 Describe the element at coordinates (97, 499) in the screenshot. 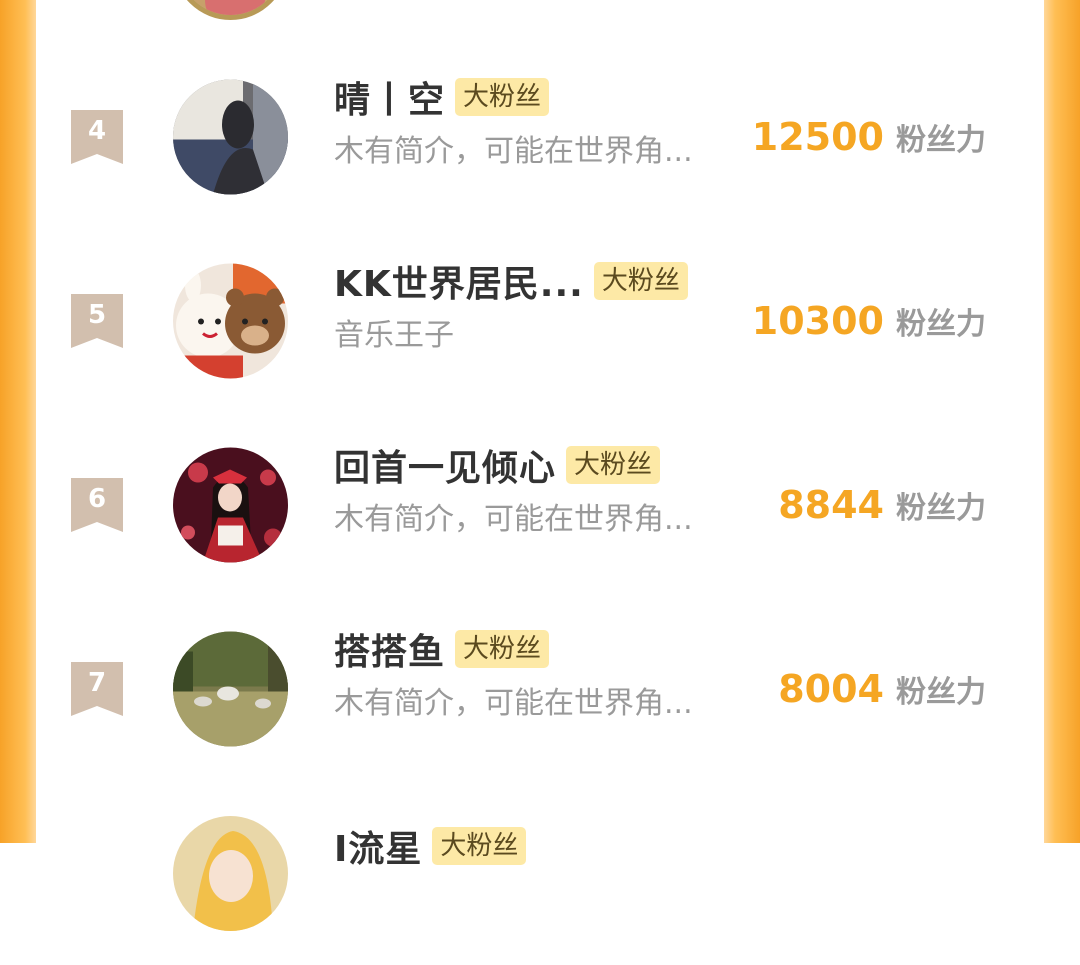

I see `rank-number: 6` at that location.